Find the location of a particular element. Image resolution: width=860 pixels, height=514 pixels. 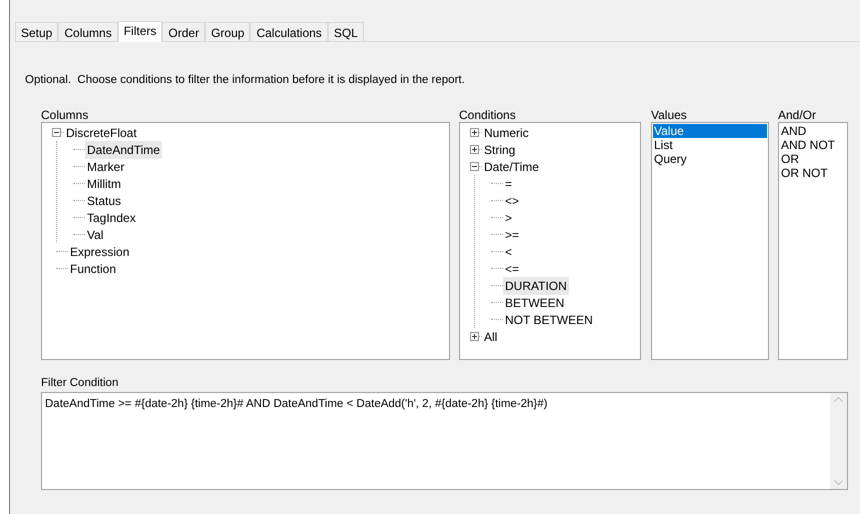

tree-item: <= is located at coordinates (512, 269).